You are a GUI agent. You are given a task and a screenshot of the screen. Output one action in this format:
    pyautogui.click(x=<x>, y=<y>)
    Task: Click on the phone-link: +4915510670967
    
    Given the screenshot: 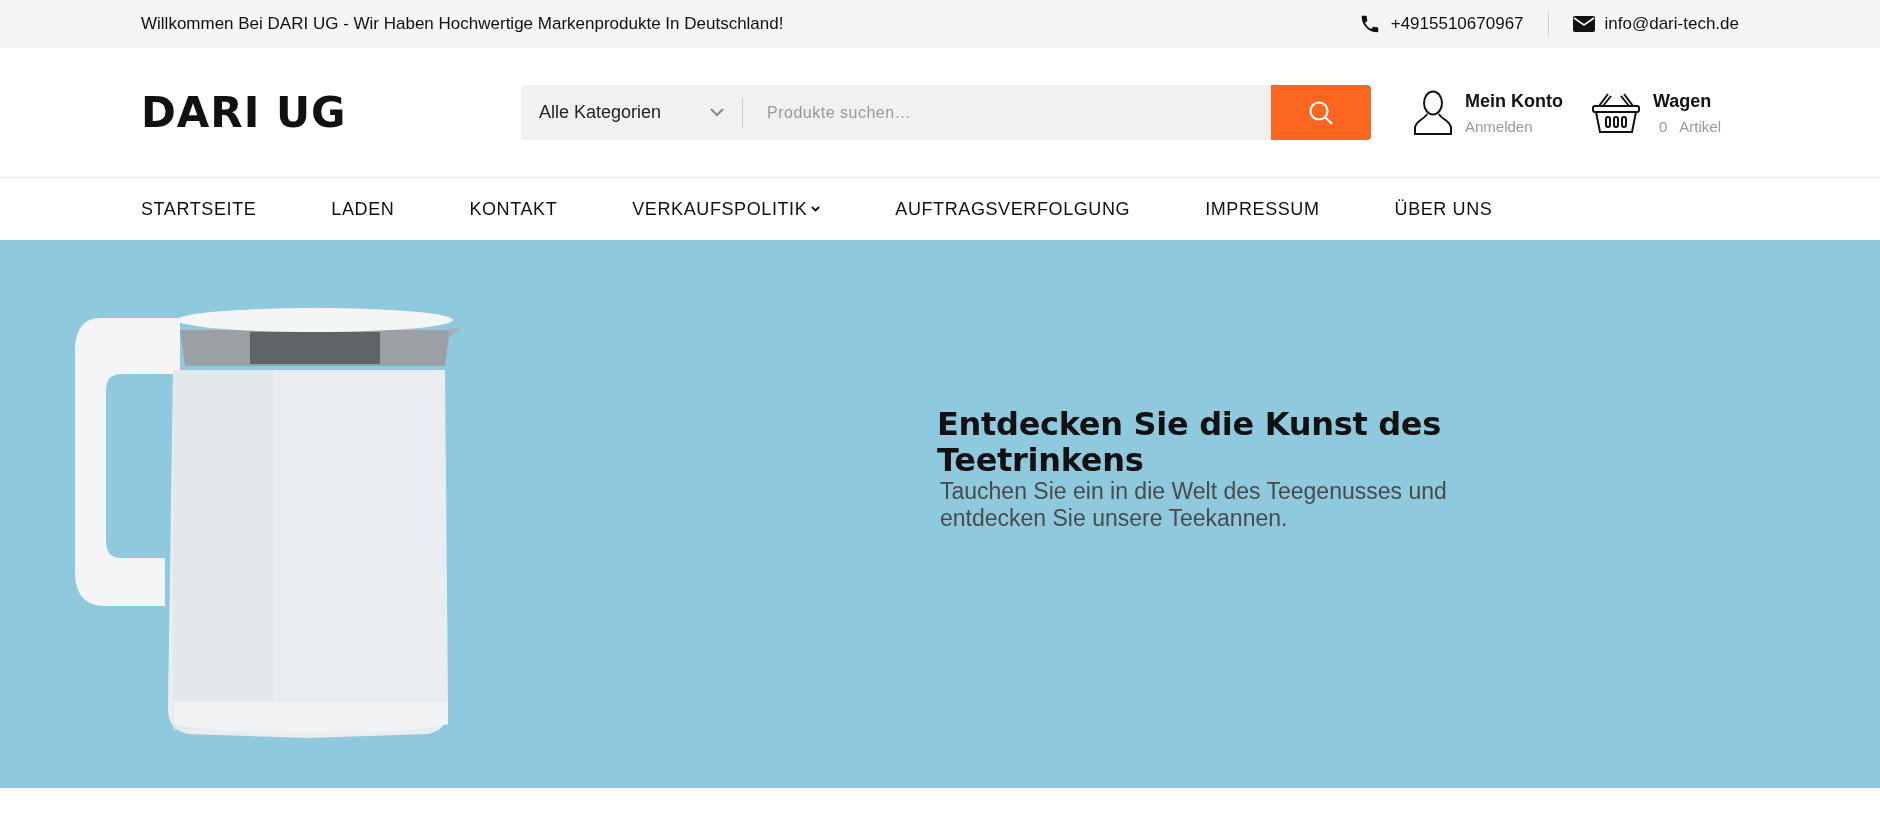 What is the action you would take?
    pyautogui.click(x=1457, y=24)
    